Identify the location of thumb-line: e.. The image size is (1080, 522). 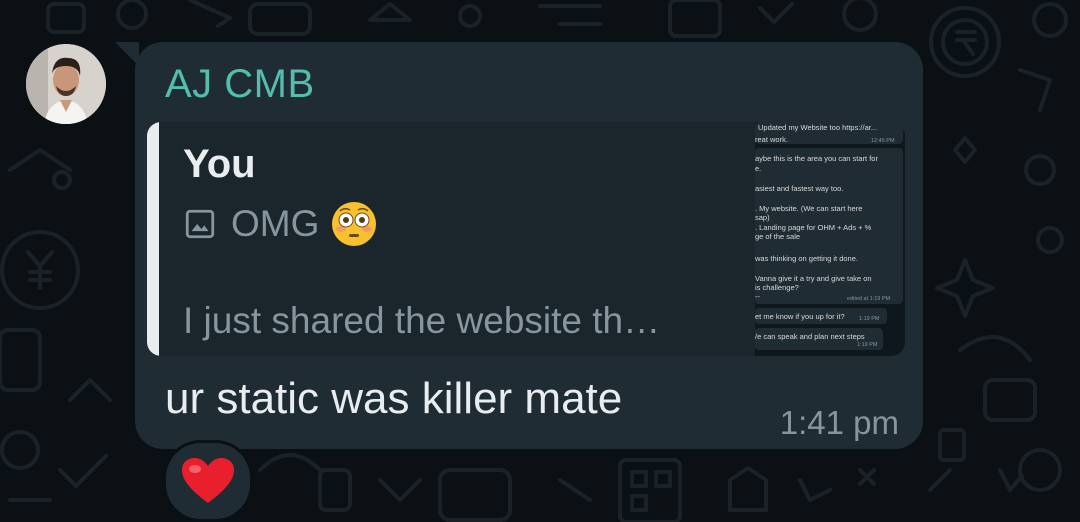
(758, 168).